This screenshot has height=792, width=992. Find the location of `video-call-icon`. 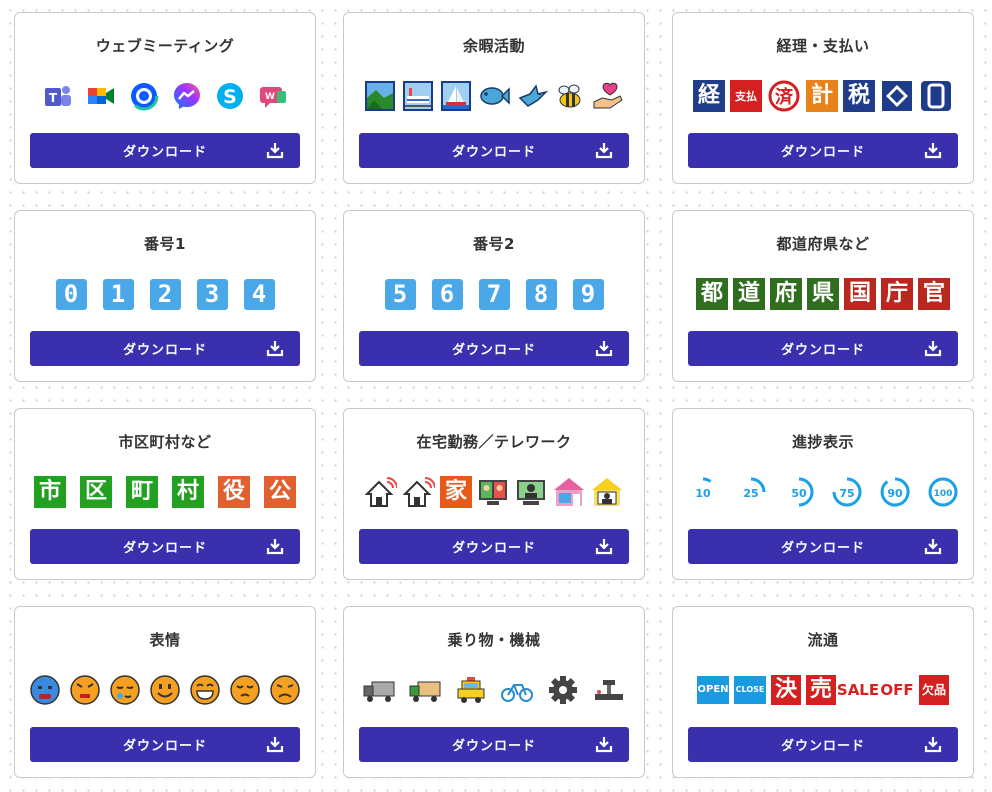

video-call-icon is located at coordinates (493, 492).